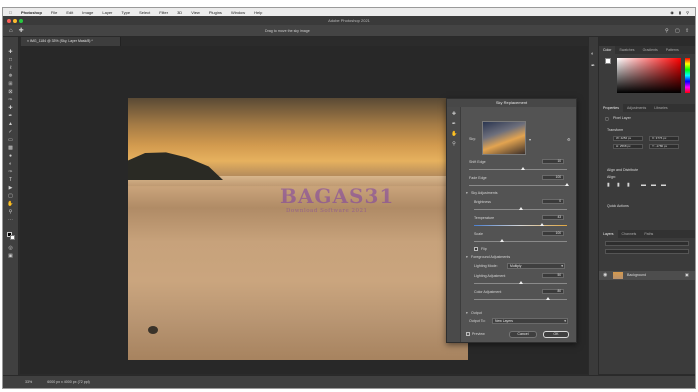 This screenshot has width=698, height=392. I want to click on document-tab: × IMG_1184 @ 33% (Sky, Layer Mask/8) *, so click(71, 41).